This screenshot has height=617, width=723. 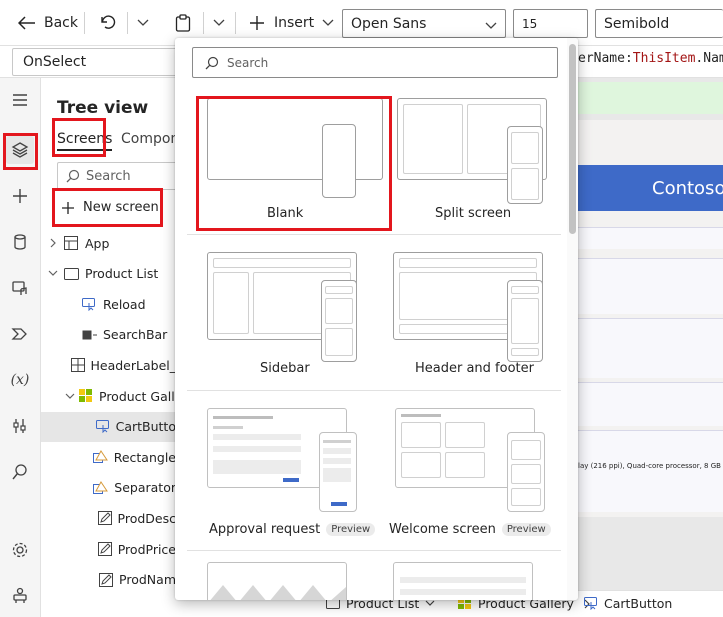 I want to click on insert-icon, so click(x=20, y=196).